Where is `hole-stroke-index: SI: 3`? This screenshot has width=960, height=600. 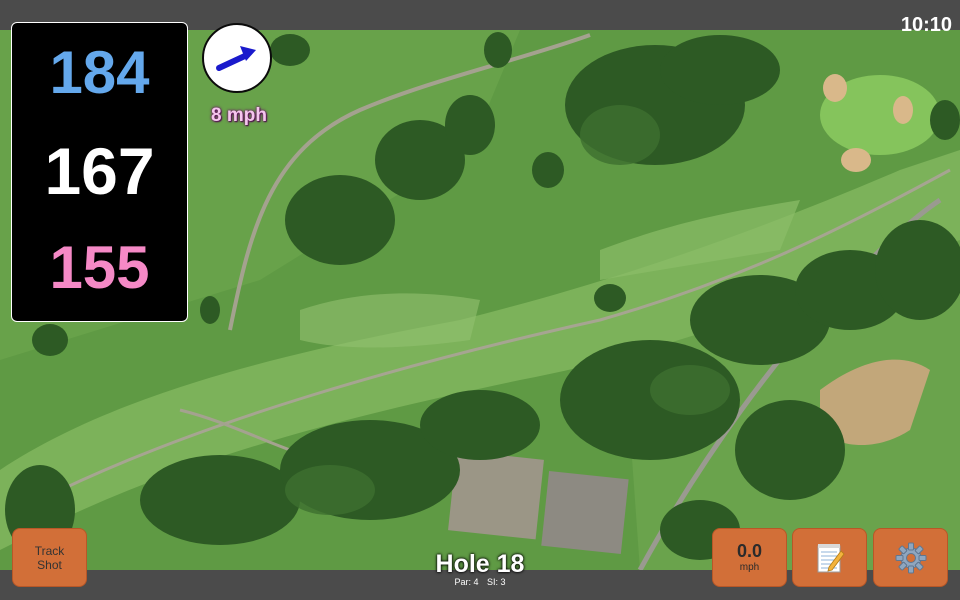
hole-stroke-index: SI: 3 is located at coordinates (496, 582).